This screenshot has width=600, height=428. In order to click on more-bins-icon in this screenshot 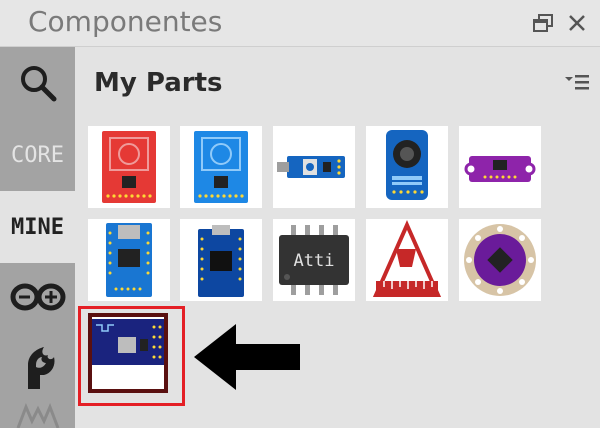, I will do `click(37, 415)`.